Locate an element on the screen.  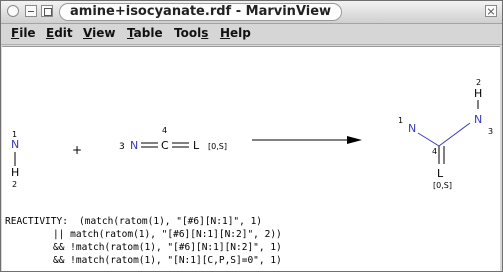
minimize-icon is located at coordinates (31, 11).